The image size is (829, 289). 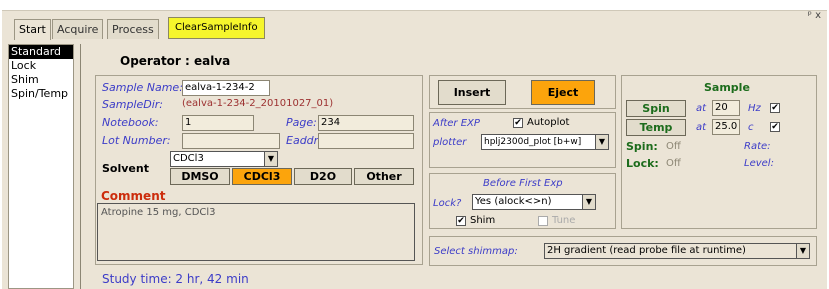 What do you see at coordinates (41, 80) in the screenshot?
I see `left-nav-item-shim: Shim` at bounding box center [41, 80].